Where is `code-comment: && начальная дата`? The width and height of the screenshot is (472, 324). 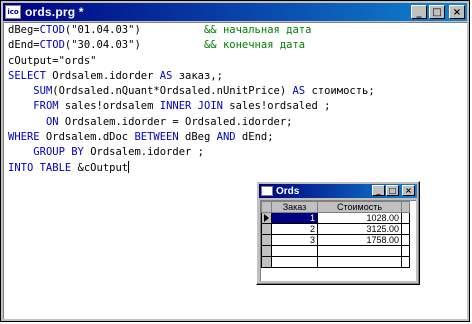
code-comment: && начальная дата is located at coordinates (257, 30).